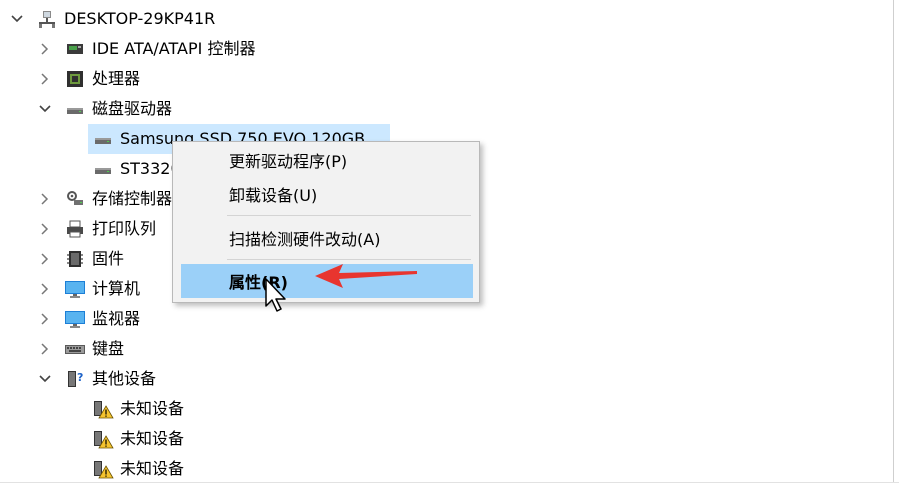  Describe the element at coordinates (366, 276) in the screenshot. I see `annotation-arrow-icon` at that location.